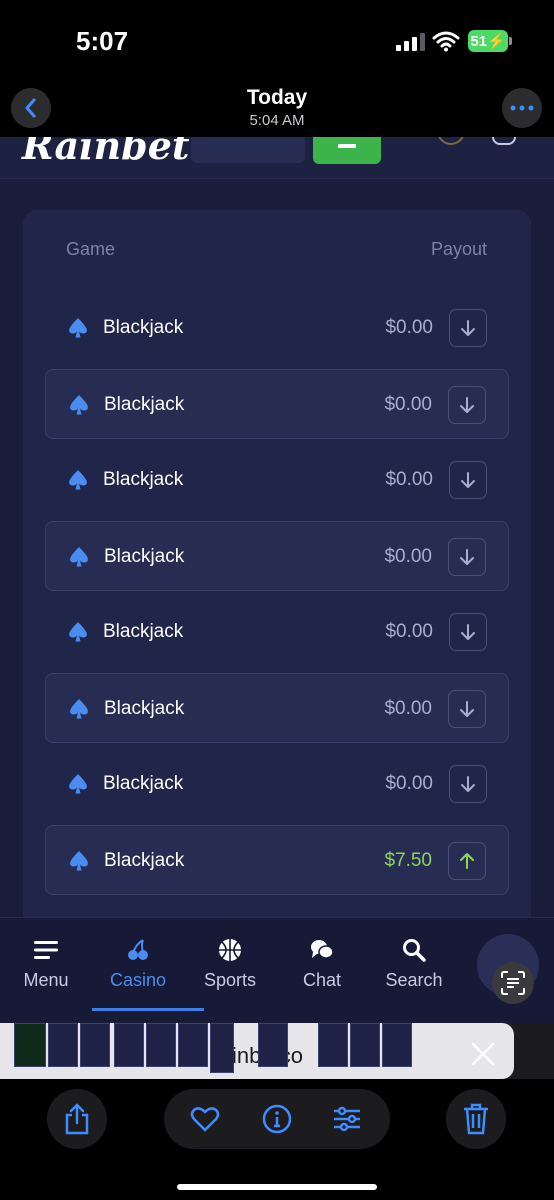 The height and width of the screenshot is (1200, 554). What do you see at coordinates (488, 41) in the screenshot?
I see `battery-icon: 51 ⚡` at bounding box center [488, 41].